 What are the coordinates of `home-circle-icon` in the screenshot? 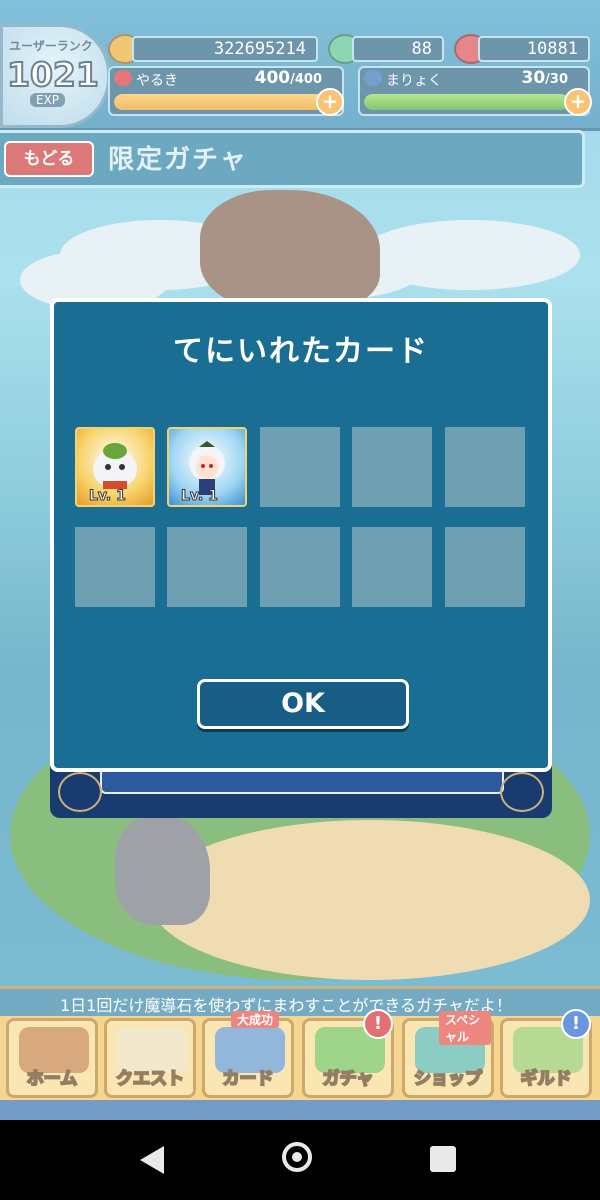 It's located at (297, 1157).